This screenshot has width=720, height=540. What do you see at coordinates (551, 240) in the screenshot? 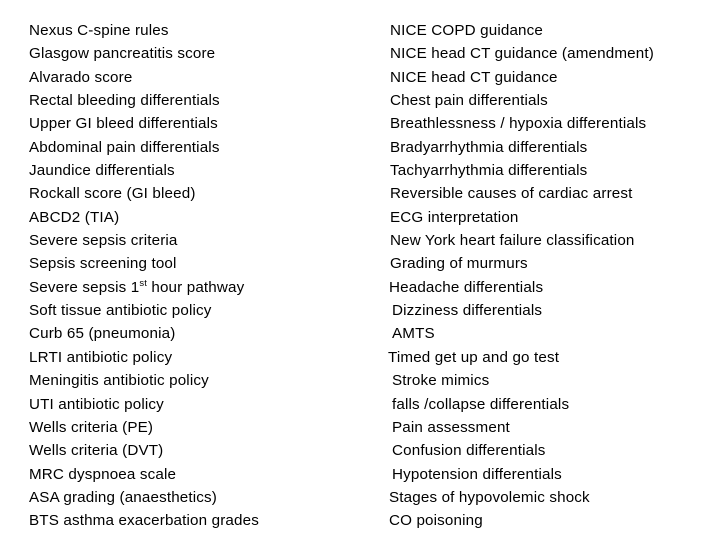
I see `list-item: New York heart failure classification` at bounding box center [551, 240].